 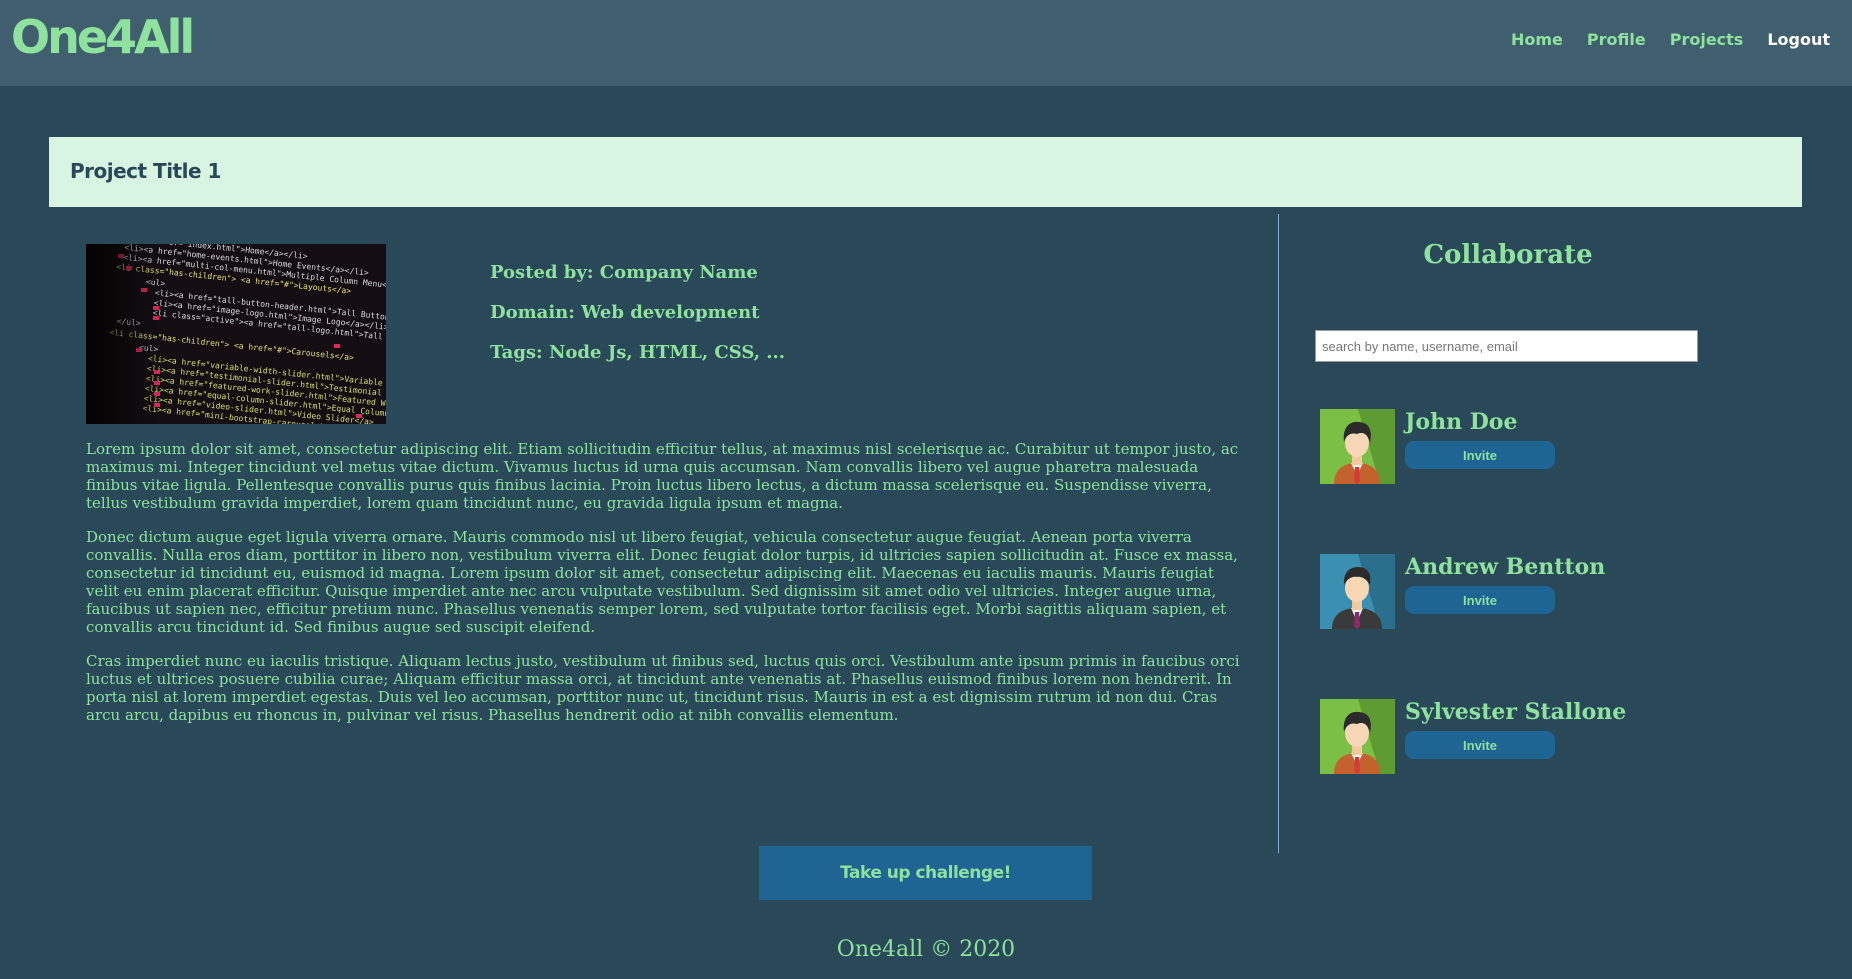 I want to click on project-title-bar: Project Title 1, so click(x=925, y=172).